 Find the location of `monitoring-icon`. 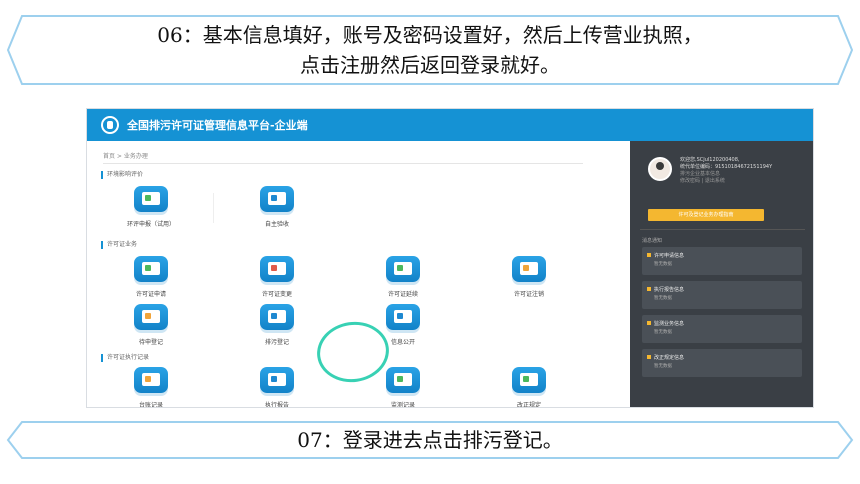

monitoring-icon is located at coordinates (403, 380).